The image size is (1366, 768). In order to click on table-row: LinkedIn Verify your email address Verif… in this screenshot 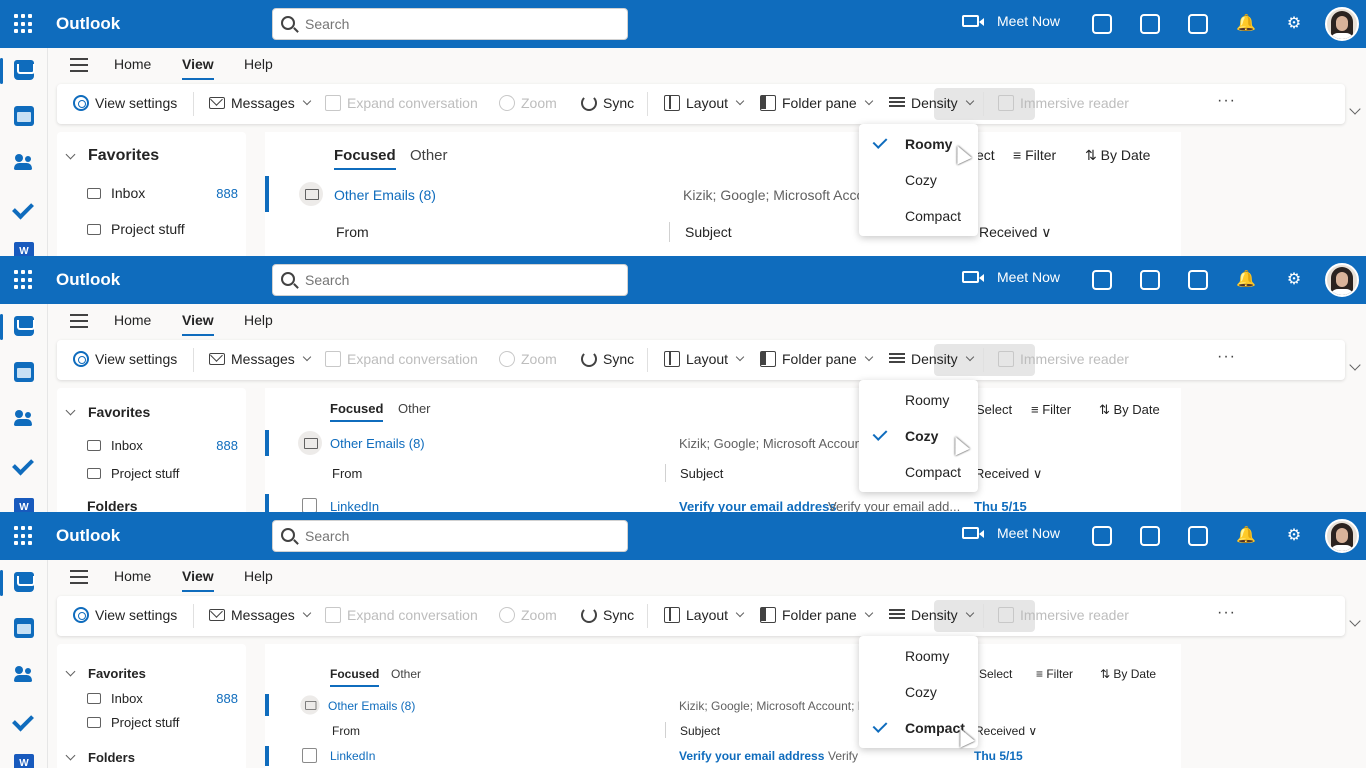, I will do `click(723, 503)`.